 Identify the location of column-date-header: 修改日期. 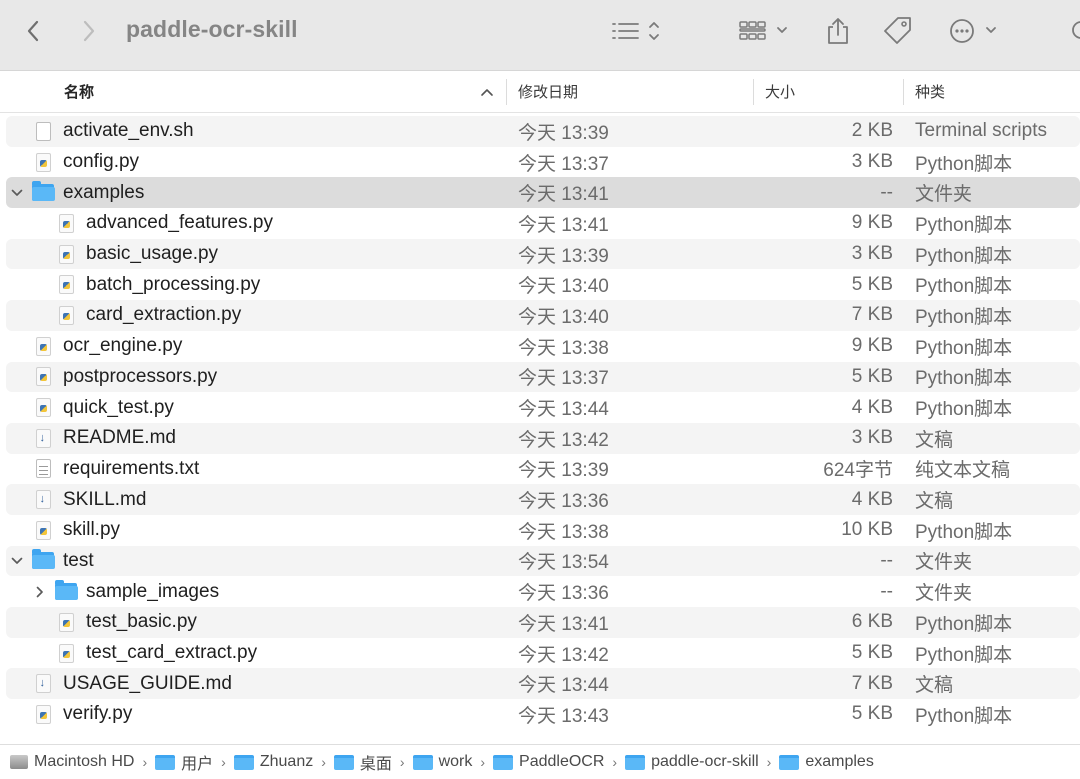
(548, 91).